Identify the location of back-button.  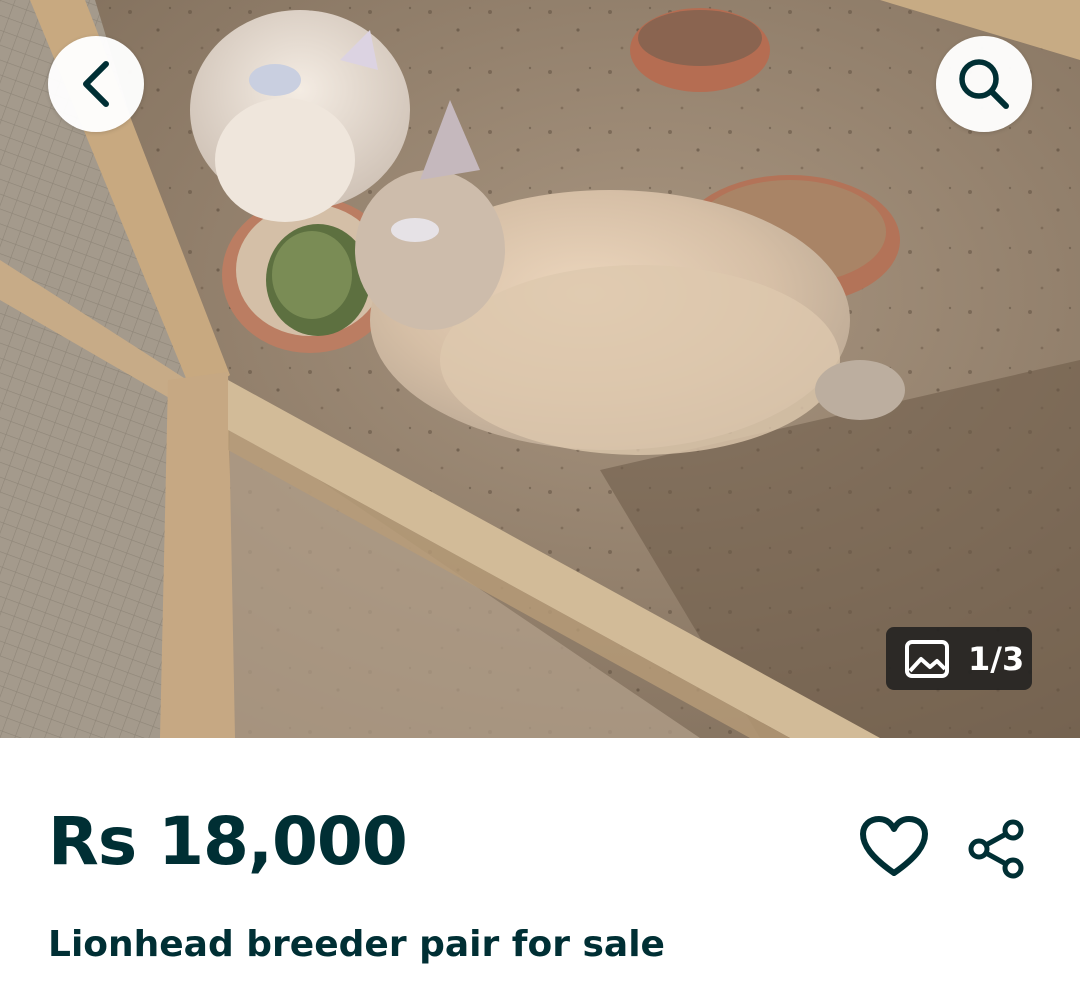
(96, 84).